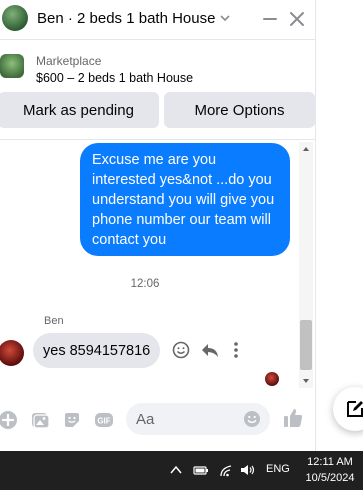  Describe the element at coordinates (115, 78) in the screenshot. I see `listing-summary: $600 – 2 beds 1 bath House` at that location.